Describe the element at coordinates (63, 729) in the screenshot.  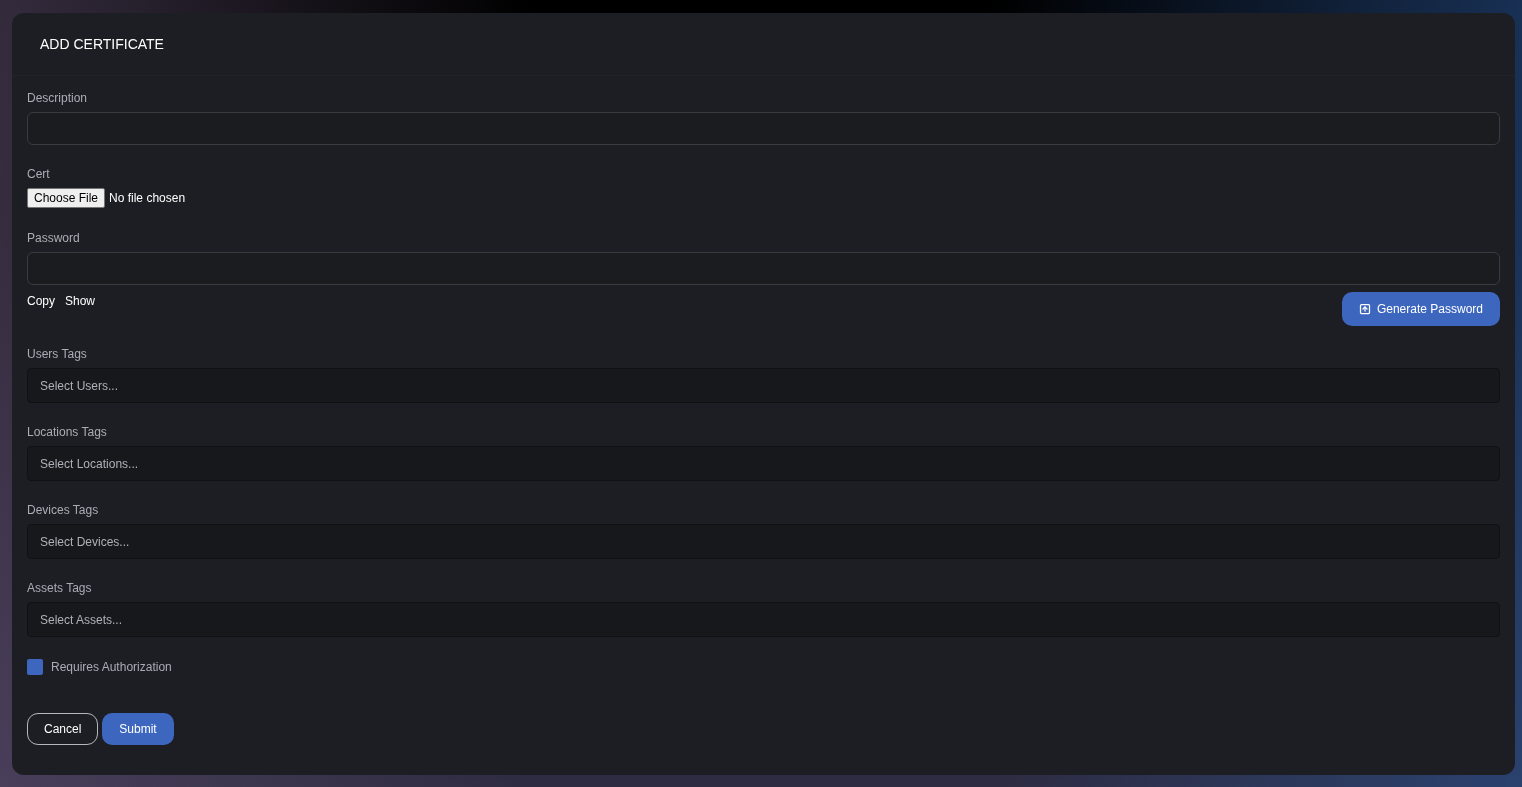
I see `cancel-button: Cancel` at that location.